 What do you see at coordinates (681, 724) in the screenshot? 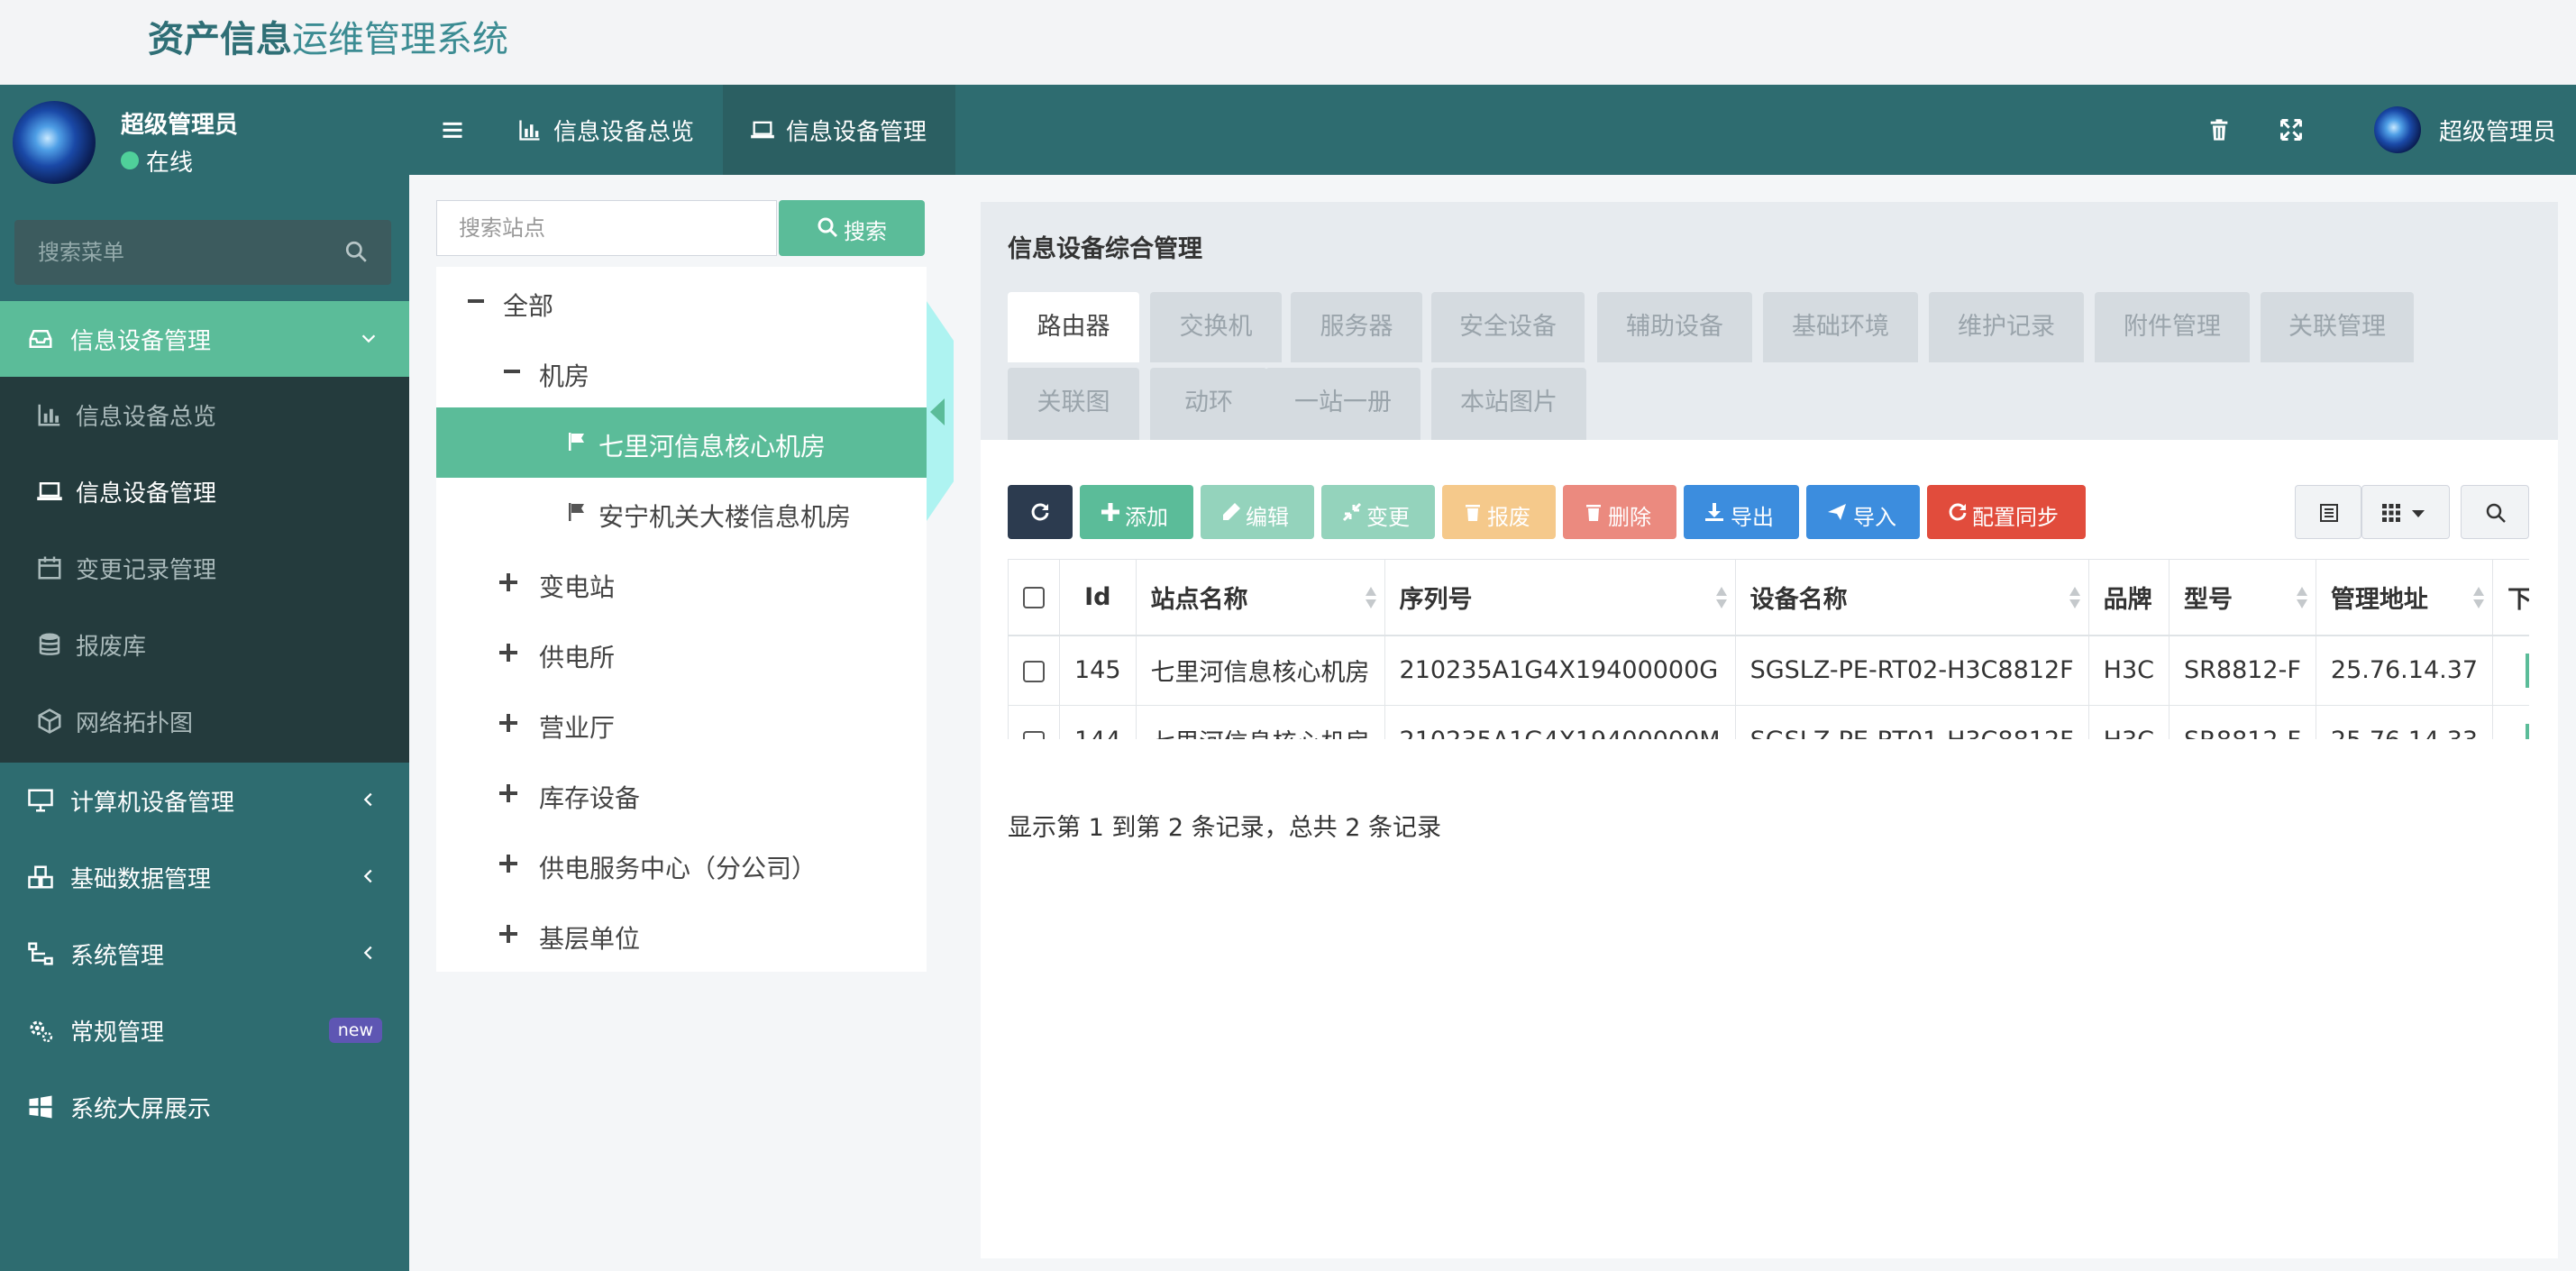
I see `tree-node-business-hall: 营业厅` at bounding box center [681, 724].